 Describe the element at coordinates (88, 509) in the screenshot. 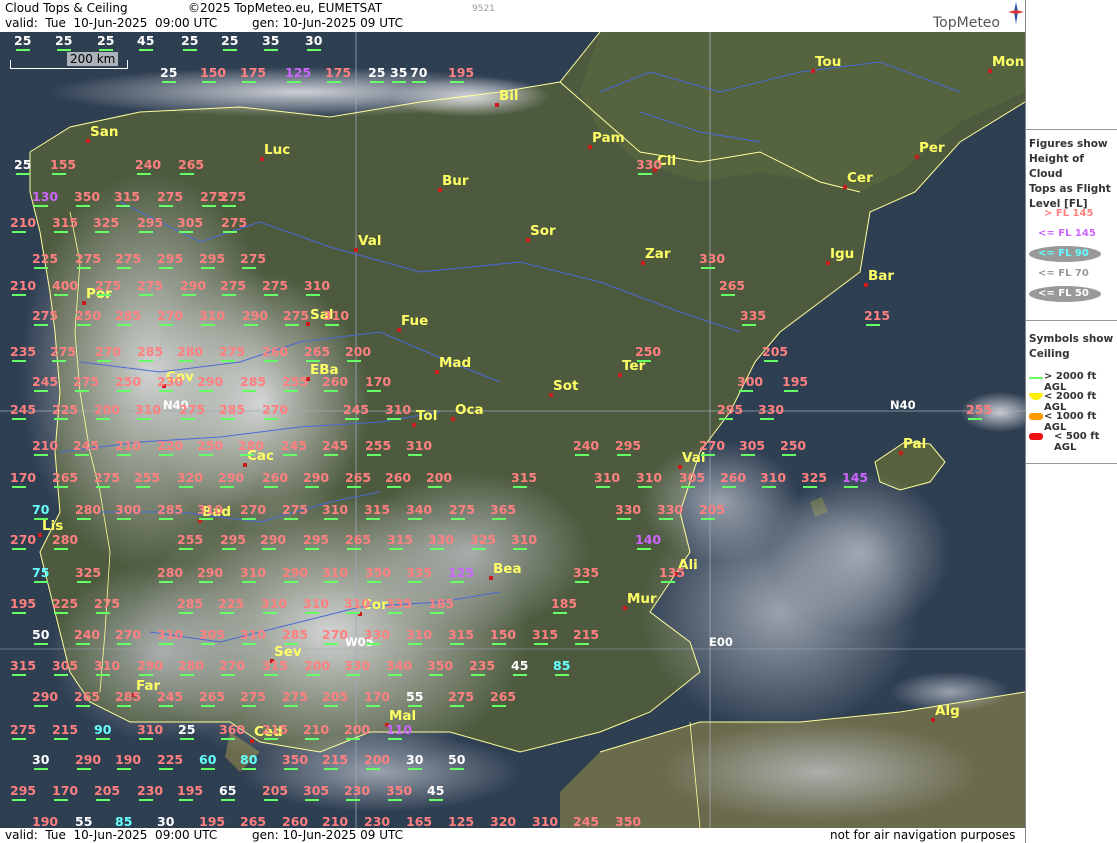

I see `cloud-top-value: 280` at that location.